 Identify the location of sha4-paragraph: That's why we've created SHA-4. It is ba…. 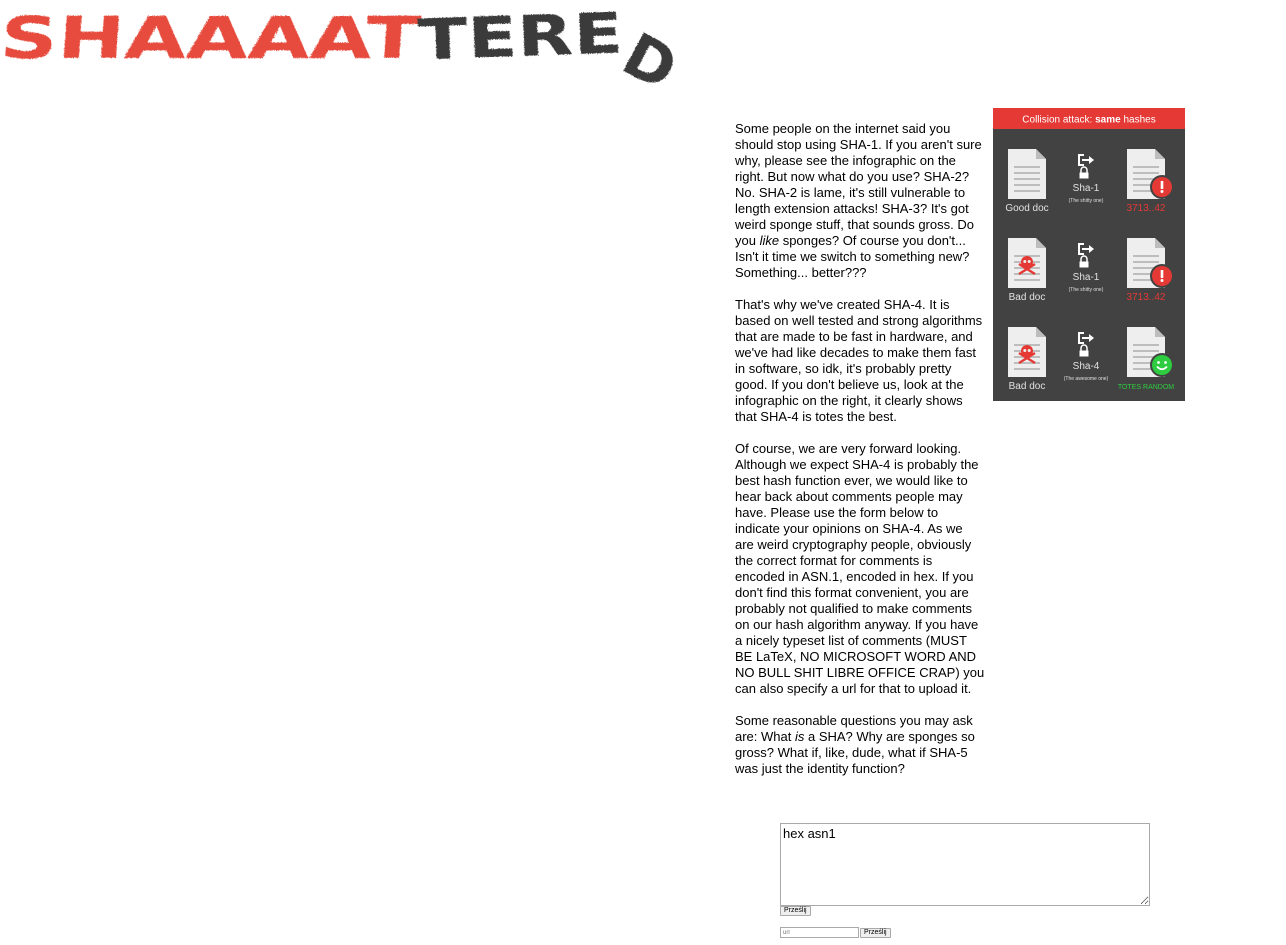
(859, 360).